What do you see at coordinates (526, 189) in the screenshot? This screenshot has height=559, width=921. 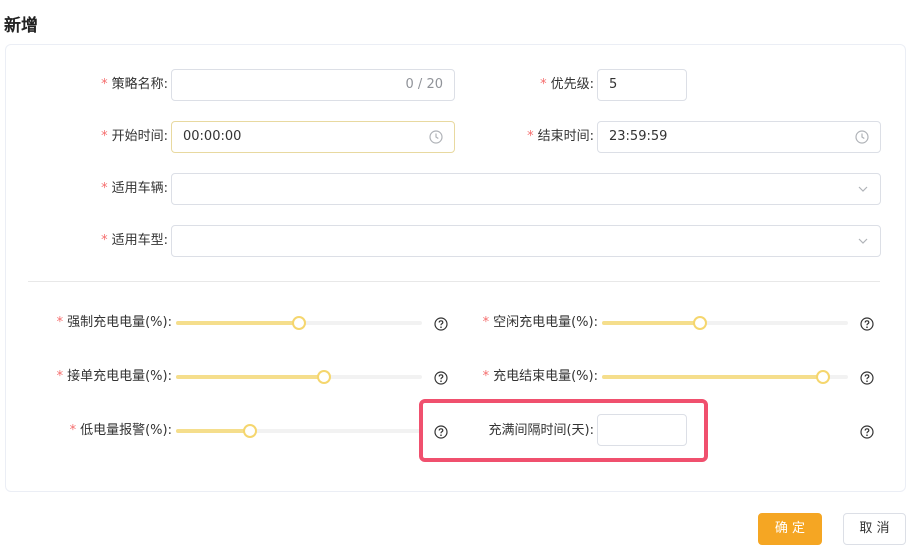 I see `vehicles-select` at bounding box center [526, 189].